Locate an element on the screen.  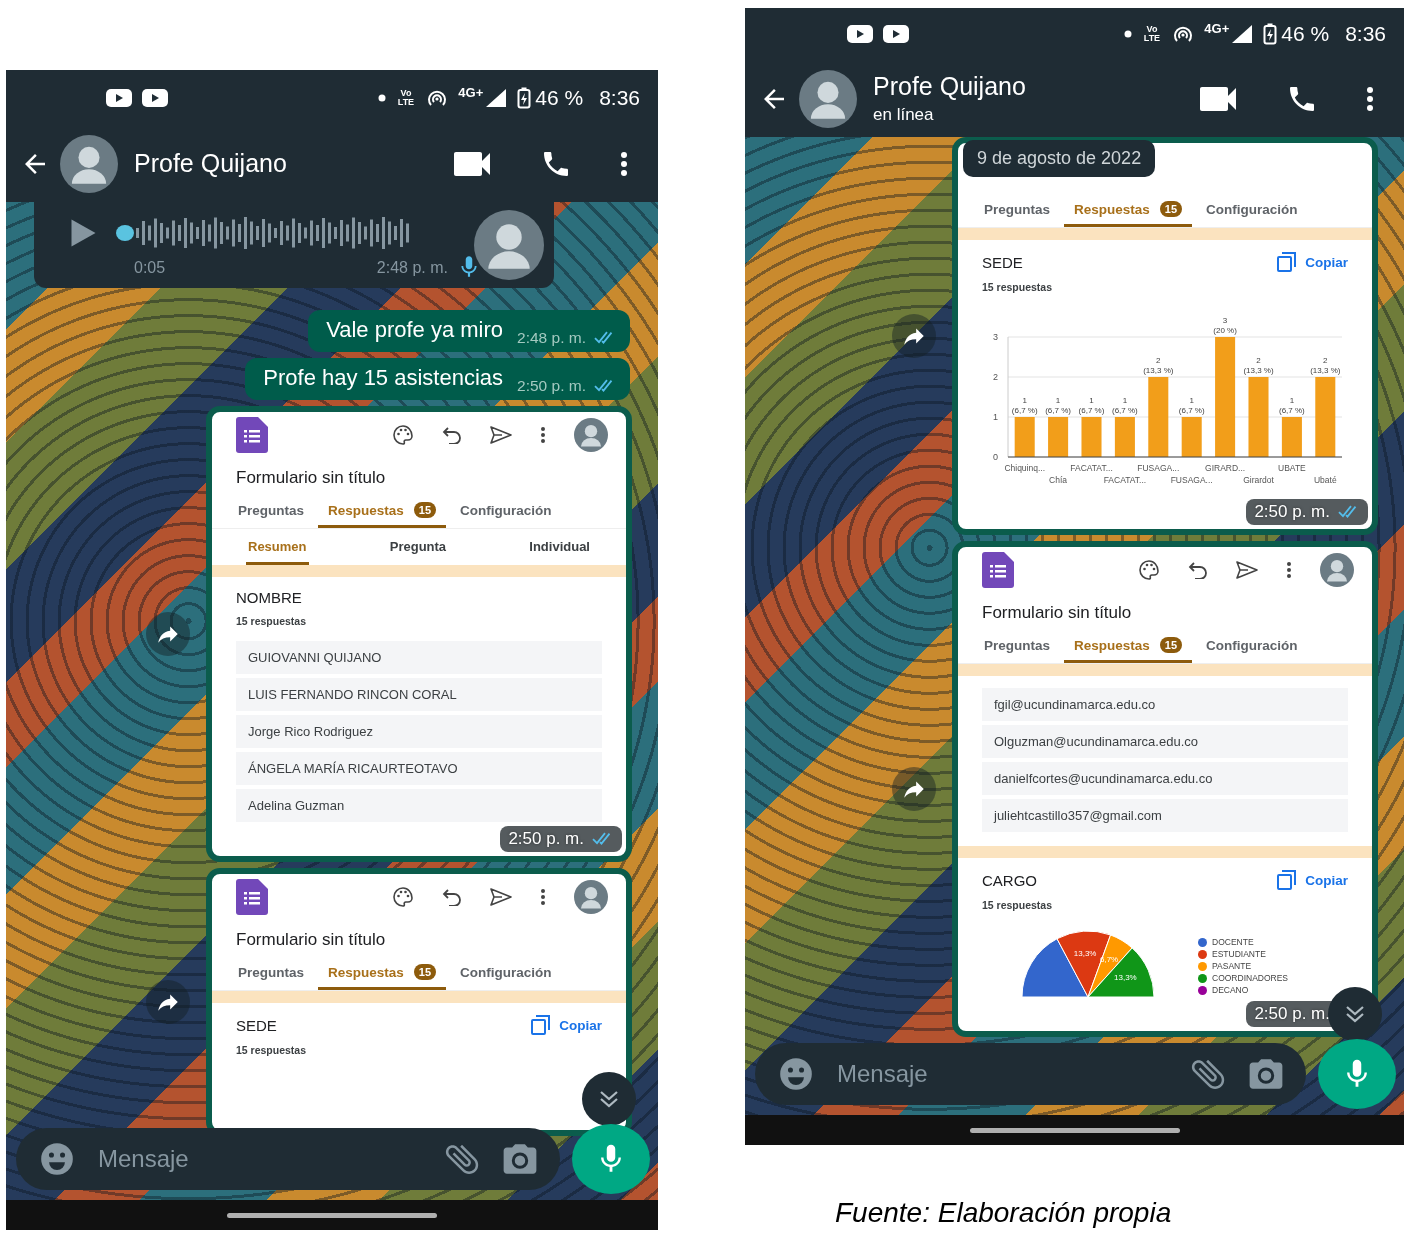
response-item: LUIS FERNANDO RINCON CORAL is located at coordinates (419, 694).